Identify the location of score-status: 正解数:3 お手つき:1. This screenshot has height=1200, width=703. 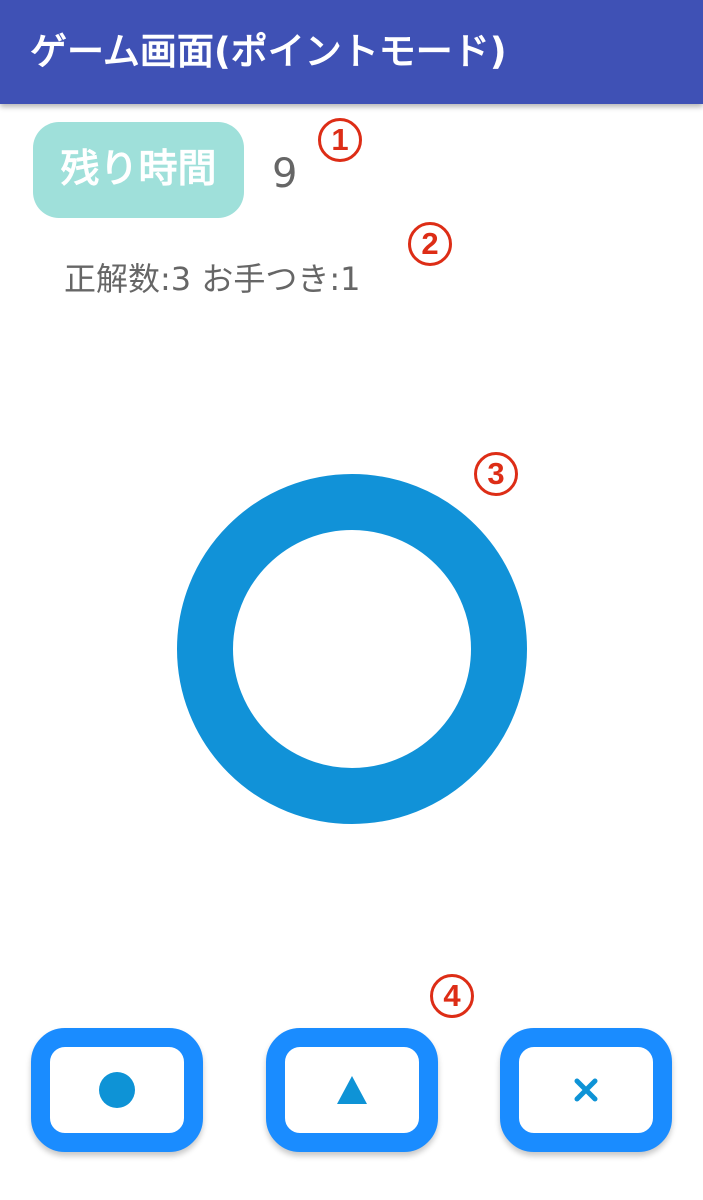
(212, 279).